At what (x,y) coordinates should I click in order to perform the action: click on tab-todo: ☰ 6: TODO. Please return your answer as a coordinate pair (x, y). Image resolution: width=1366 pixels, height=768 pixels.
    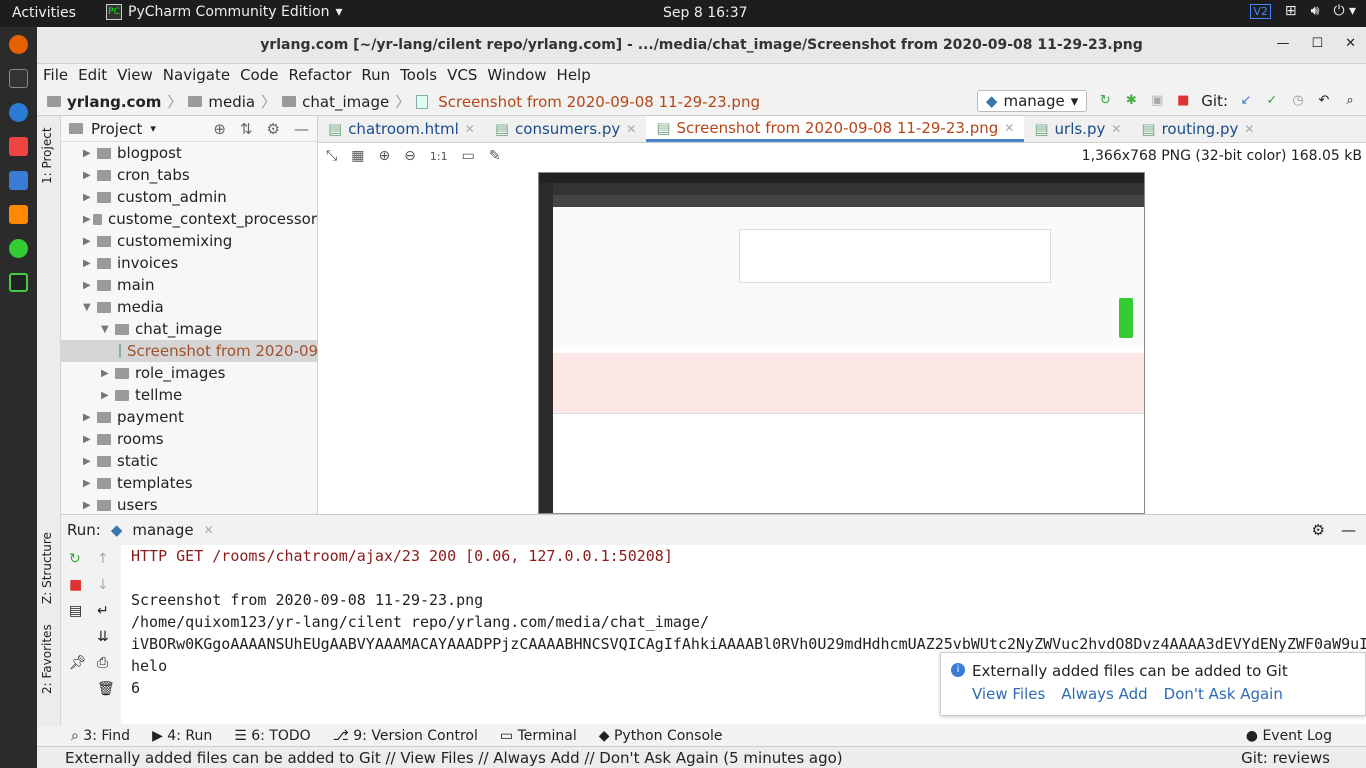
    Looking at the image, I should click on (272, 736).